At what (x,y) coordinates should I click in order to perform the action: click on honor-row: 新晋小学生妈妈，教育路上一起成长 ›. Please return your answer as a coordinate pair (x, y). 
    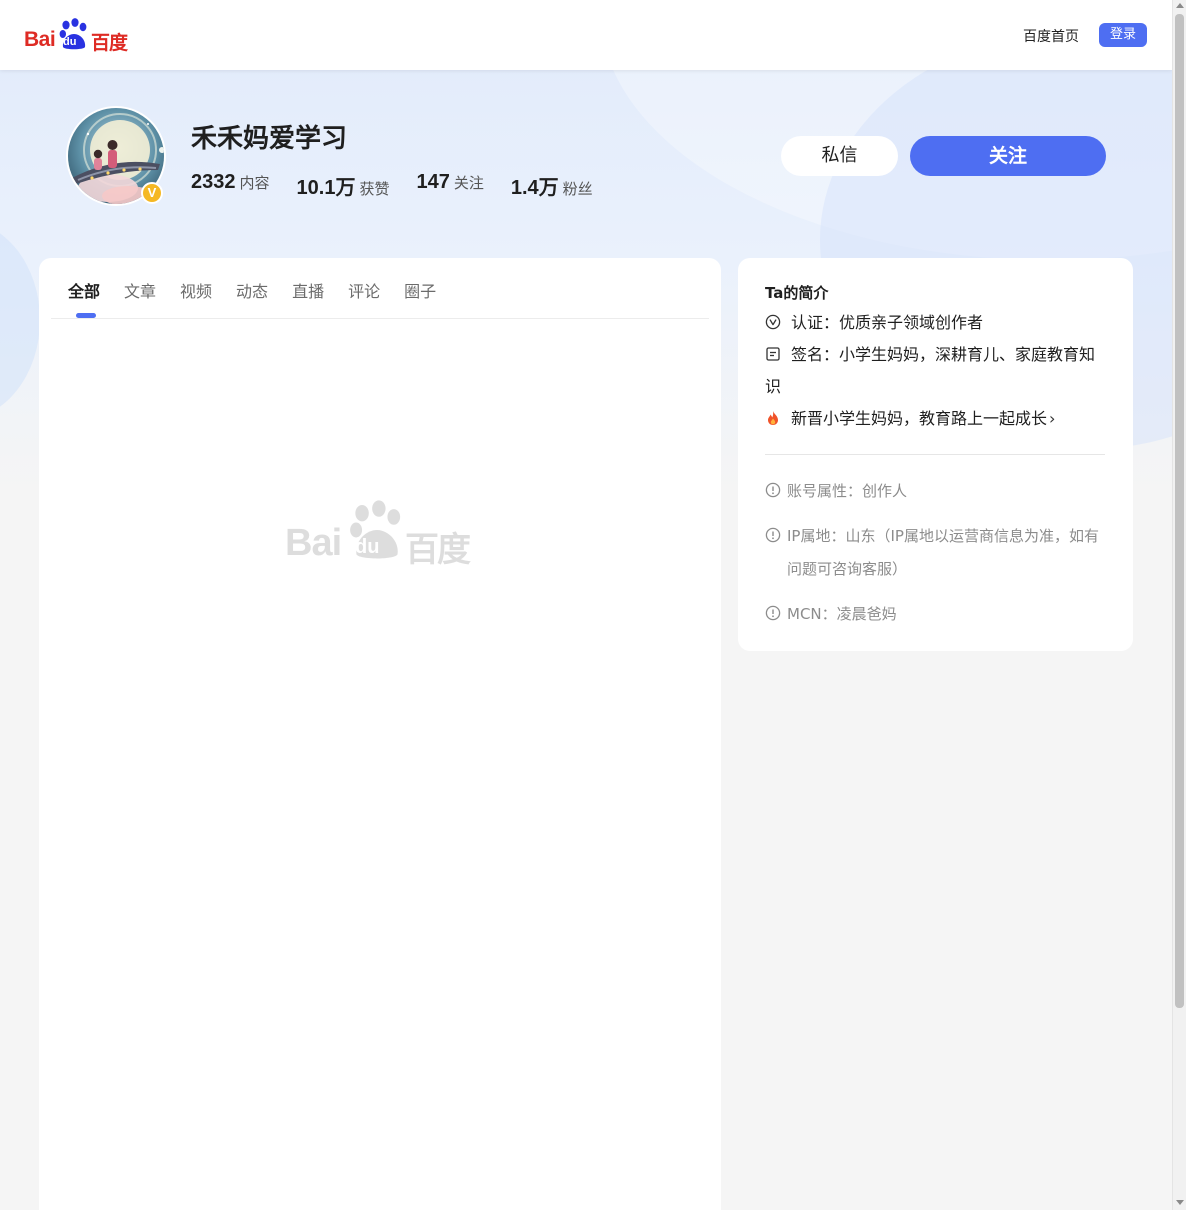
    Looking at the image, I should click on (937, 419).